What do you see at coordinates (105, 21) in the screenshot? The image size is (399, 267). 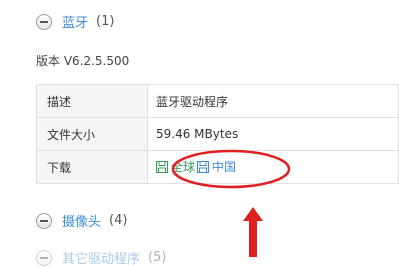 I see `section-count: (1)` at bounding box center [105, 21].